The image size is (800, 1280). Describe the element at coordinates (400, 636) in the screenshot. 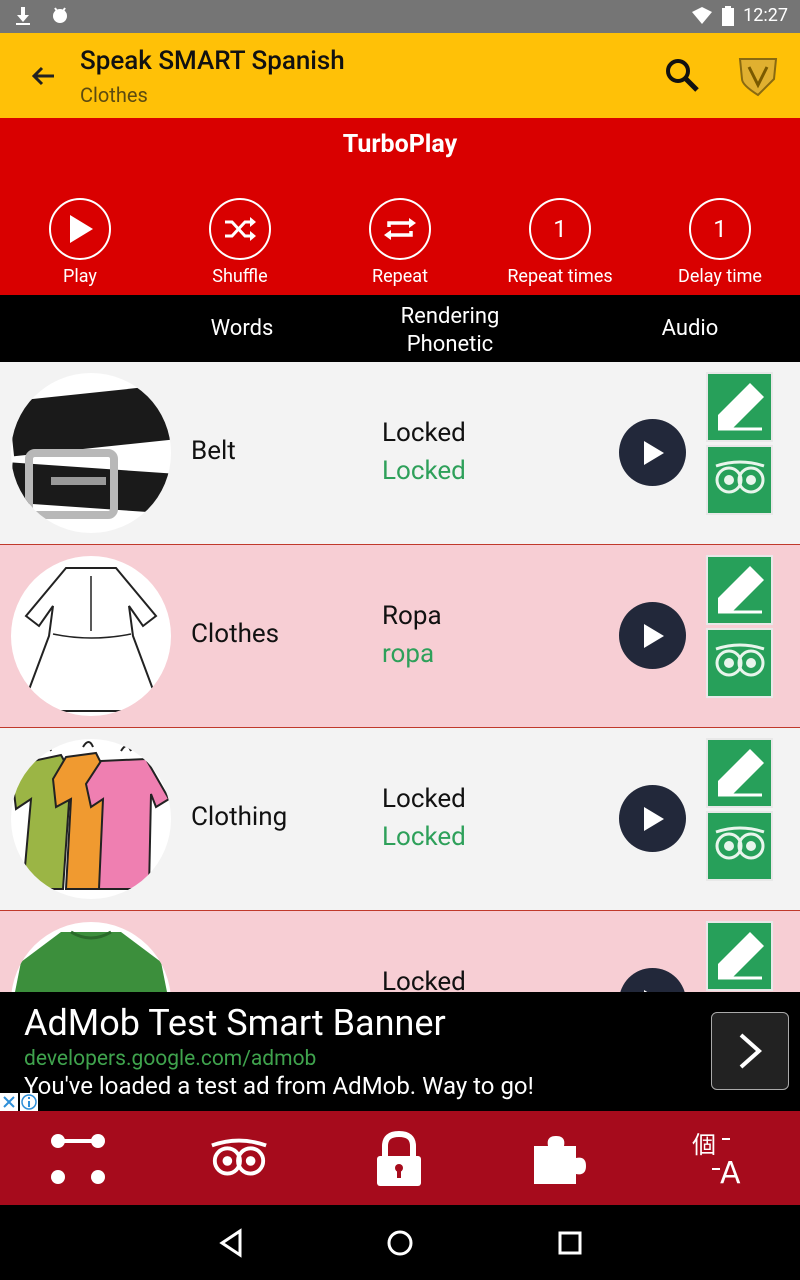

I see `list-item: Clothes Ropa ropa` at that location.